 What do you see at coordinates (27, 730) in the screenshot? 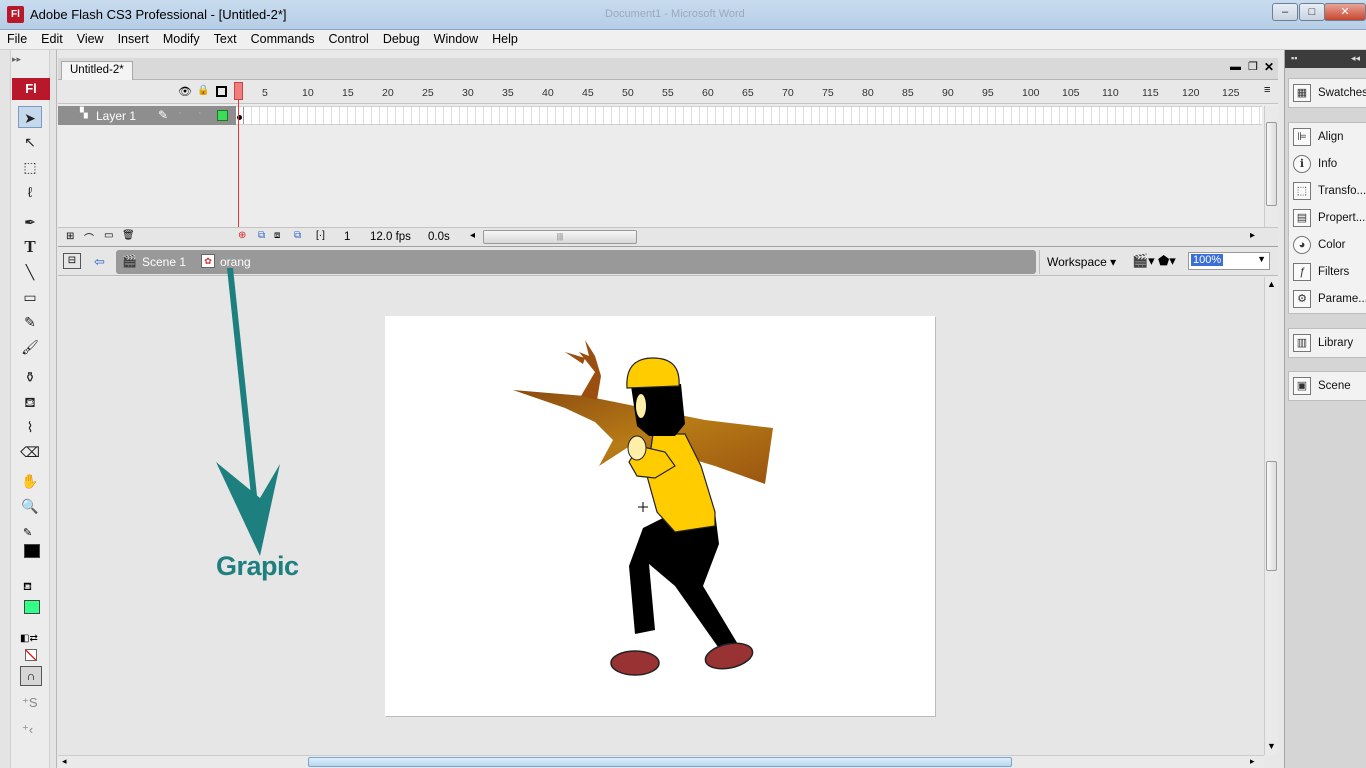
I see `straighten-icon: ⁺‹` at bounding box center [27, 730].